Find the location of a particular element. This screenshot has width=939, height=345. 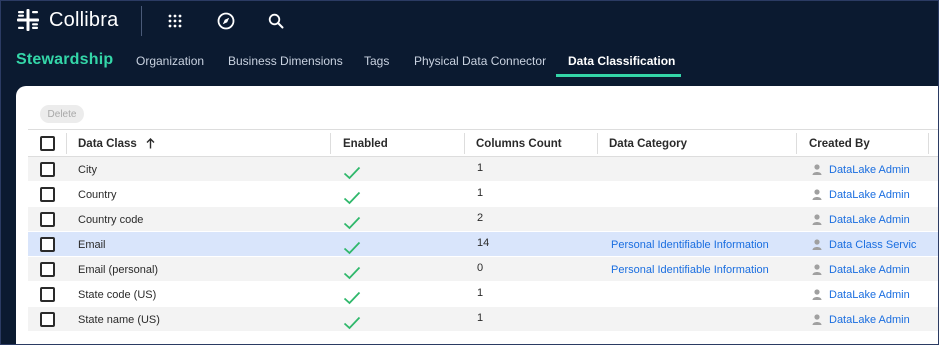

data-class-cell: Country is located at coordinates (198, 194).